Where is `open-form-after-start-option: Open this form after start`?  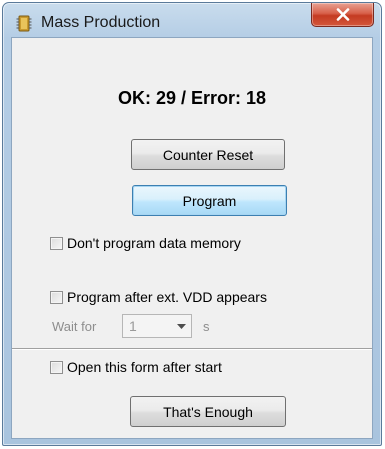
open-form-after-start-option: Open this form after start is located at coordinates (136, 367).